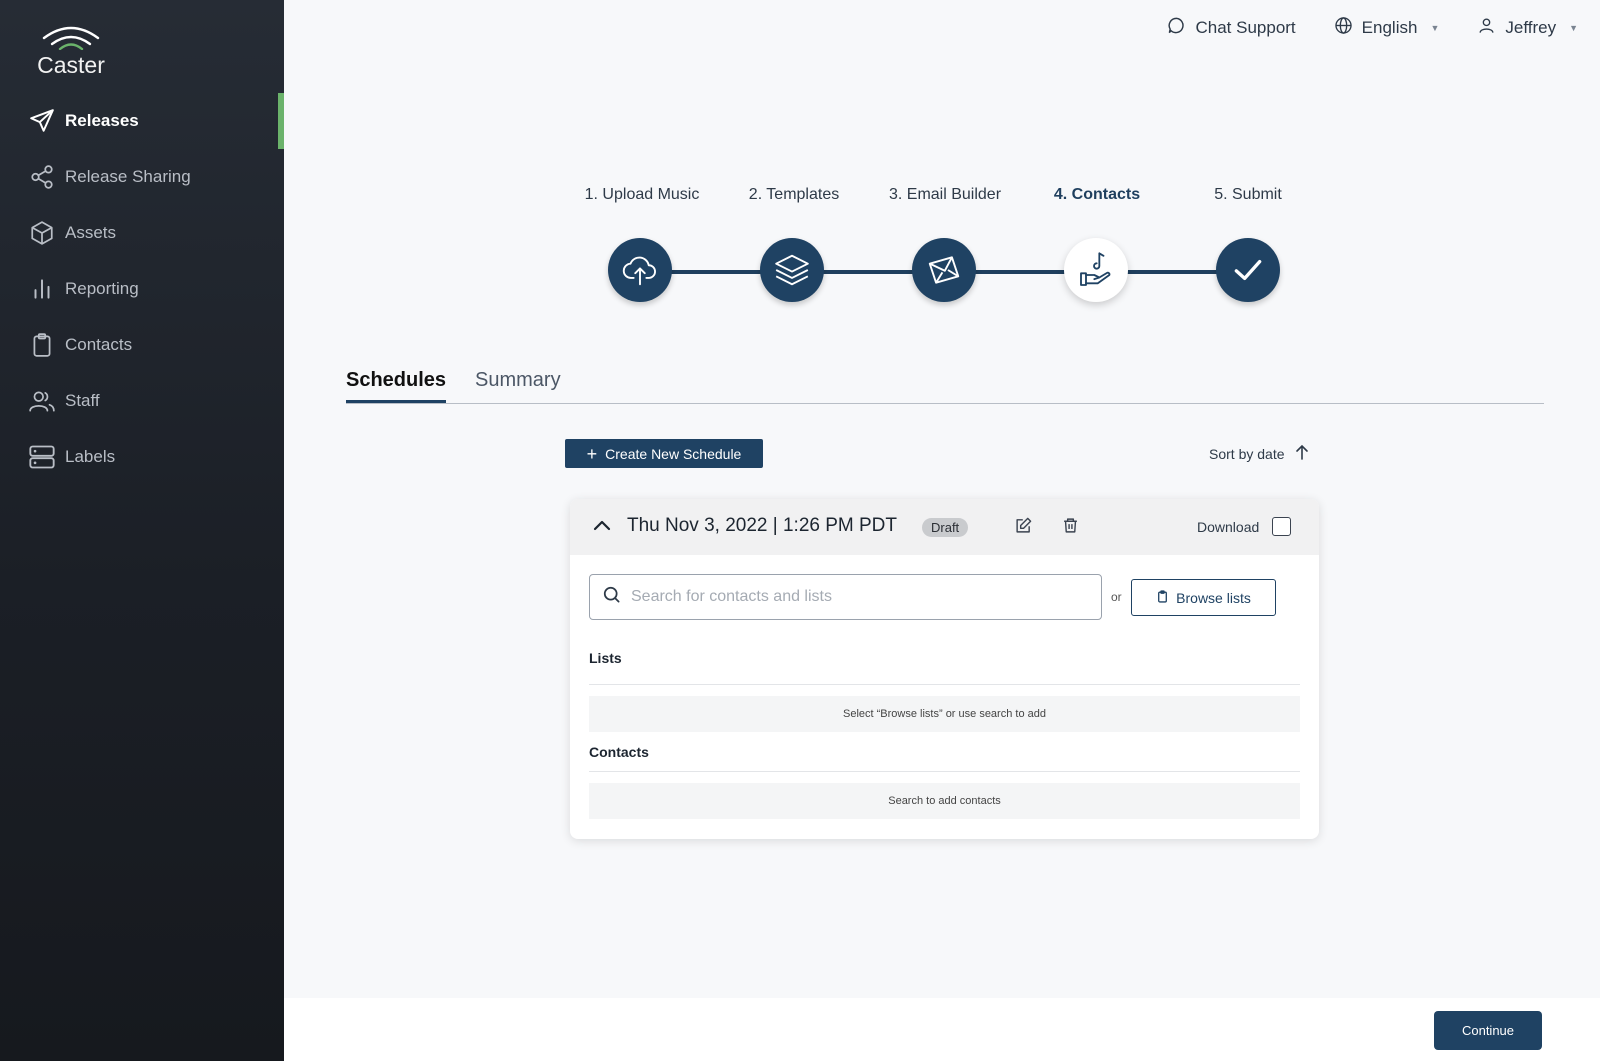 The width and height of the screenshot is (1600, 1061). What do you see at coordinates (1070, 528) in the screenshot?
I see `trash-icon` at bounding box center [1070, 528].